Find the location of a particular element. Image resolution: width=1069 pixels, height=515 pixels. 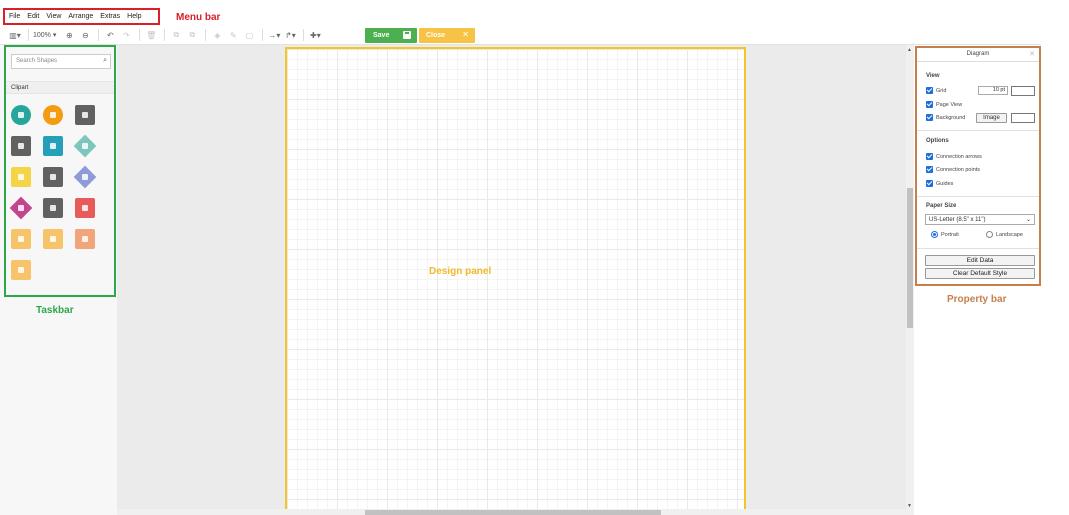

clipart-shape-export-icon is located at coordinates (53, 208).